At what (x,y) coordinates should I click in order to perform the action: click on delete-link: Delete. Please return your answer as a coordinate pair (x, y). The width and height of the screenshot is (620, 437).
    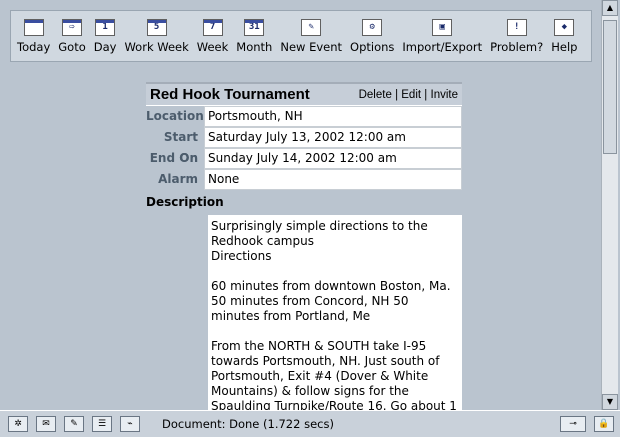
    Looking at the image, I should click on (375, 95).